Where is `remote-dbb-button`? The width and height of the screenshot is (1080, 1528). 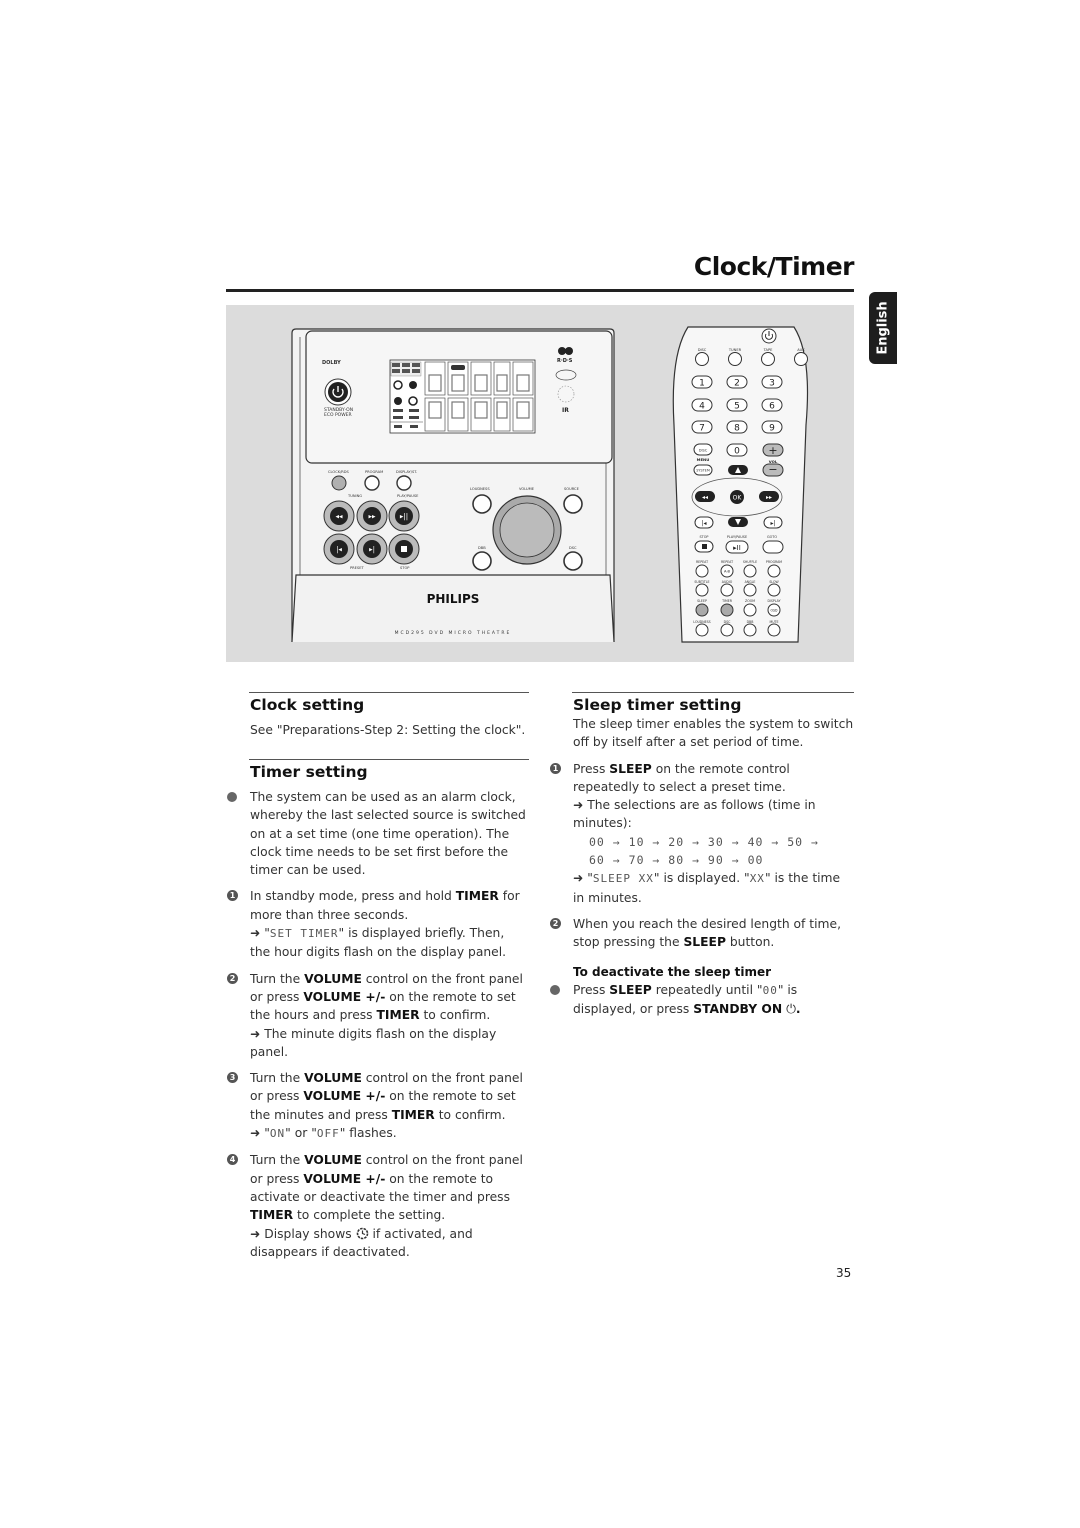 remote-dbb-button is located at coordinates (750, 630).